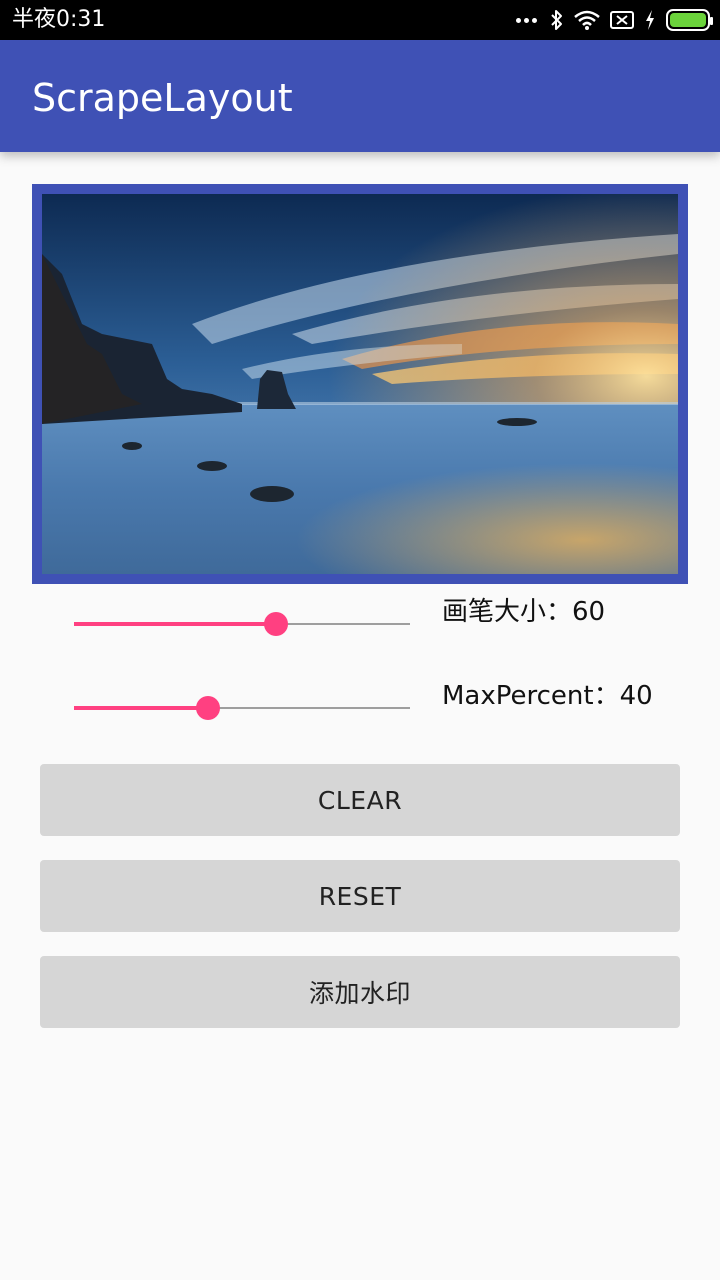 The image size is (720, 1280). I want to click on sim-none-icon, so click(622, 20).